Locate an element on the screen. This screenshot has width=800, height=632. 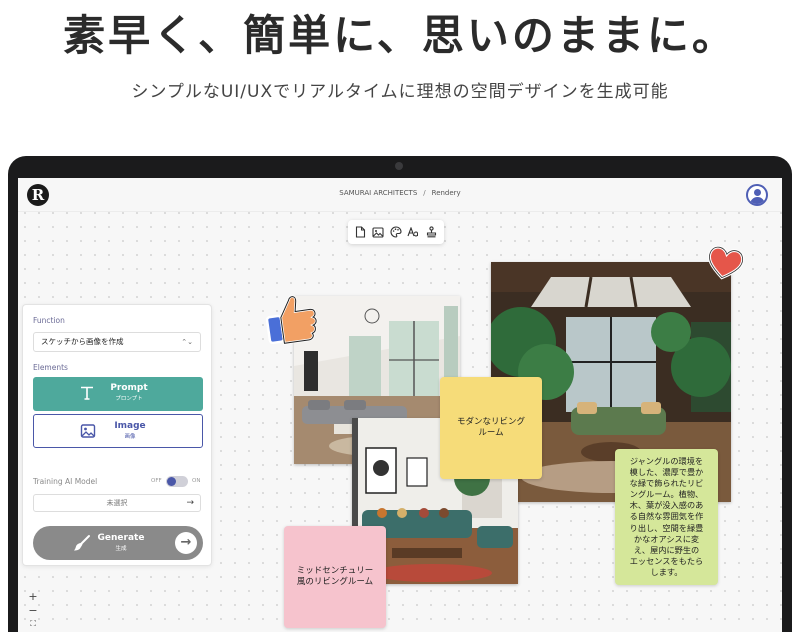
breadcrumb-page: Rendery is located at coordinates (446, 193).